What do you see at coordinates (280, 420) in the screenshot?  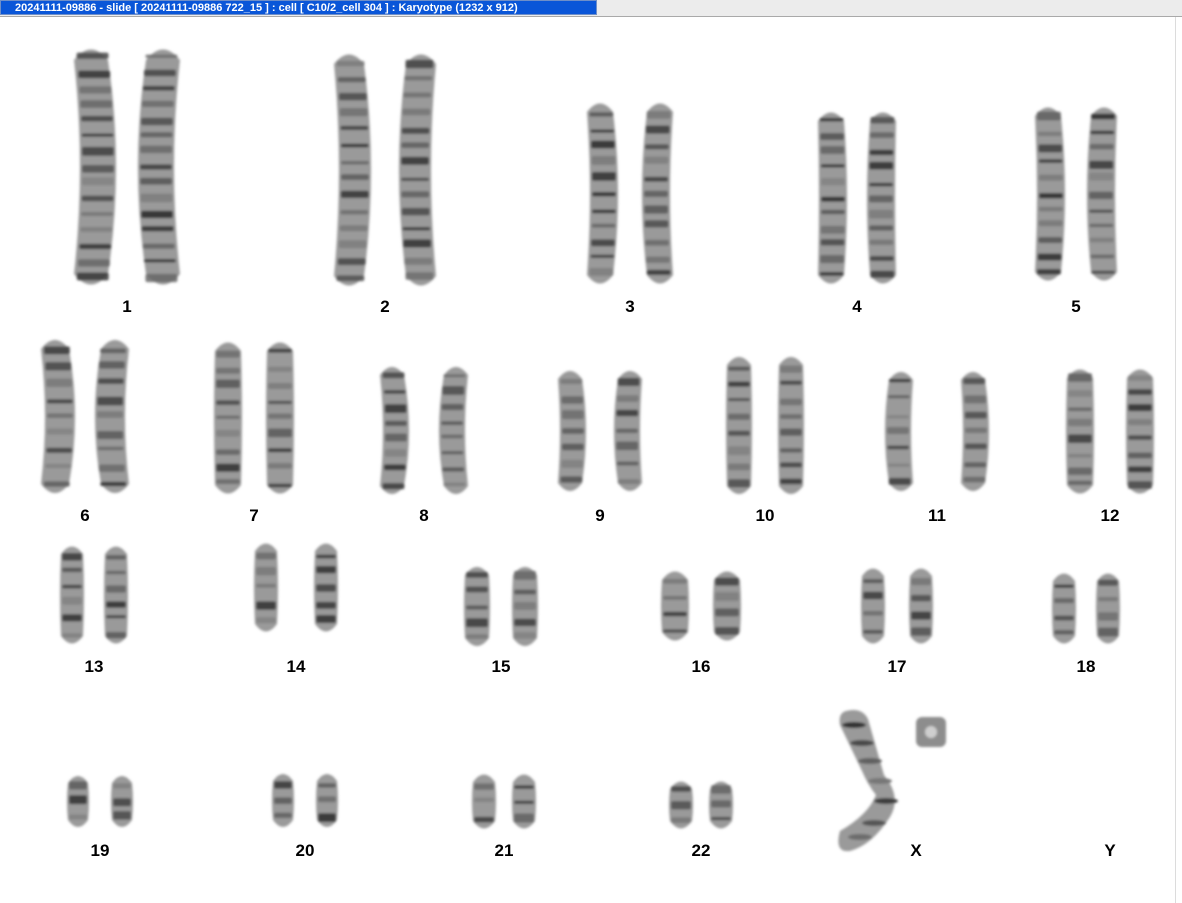 I see `chromosome-7-b` at bounding box center [280, 420].